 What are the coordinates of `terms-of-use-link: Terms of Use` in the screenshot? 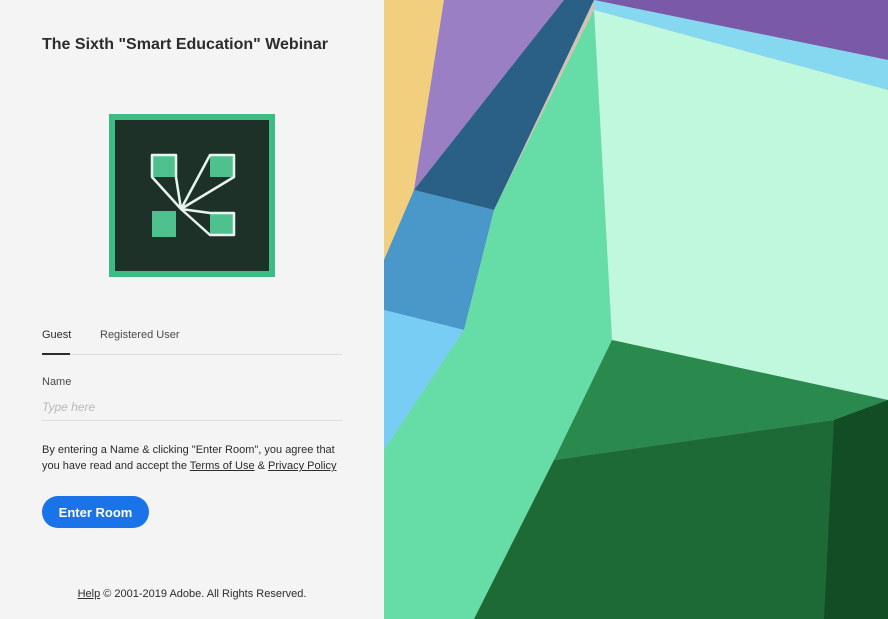 It's located at (222, 466).